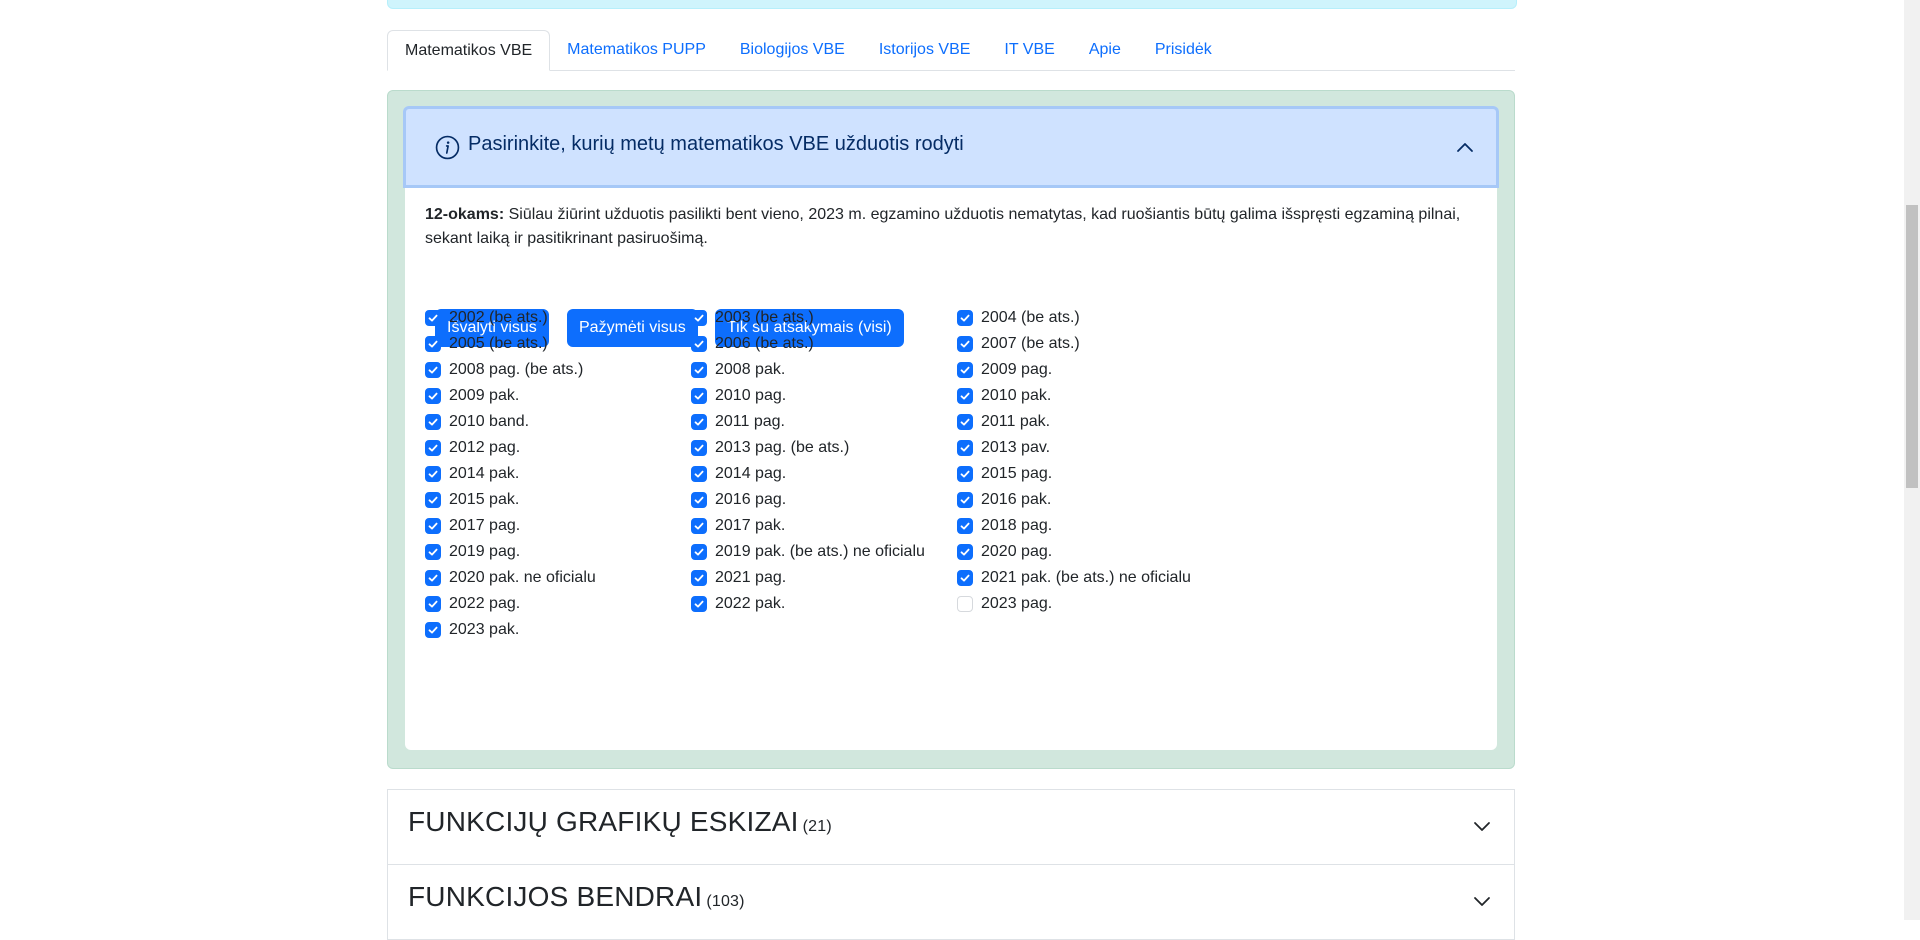 This screenshot has height=940, width=1920. What do you see at coordinates (951, 827) in the screenshot?
I see `section-funkciju-grafiku-eskizai: FUNKCIJŲ GRAFIKŲ ESKIZAI (21)` at bounding box center [951, 827].